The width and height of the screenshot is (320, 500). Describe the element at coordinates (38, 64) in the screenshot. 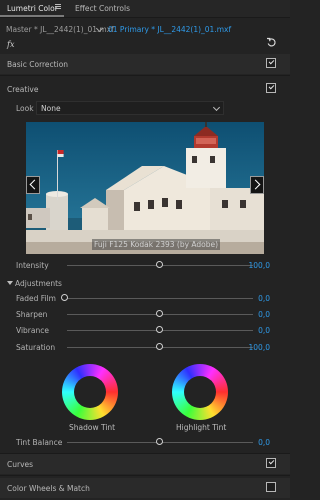

I see `basic-correction-title: Basic Correction` at that location.